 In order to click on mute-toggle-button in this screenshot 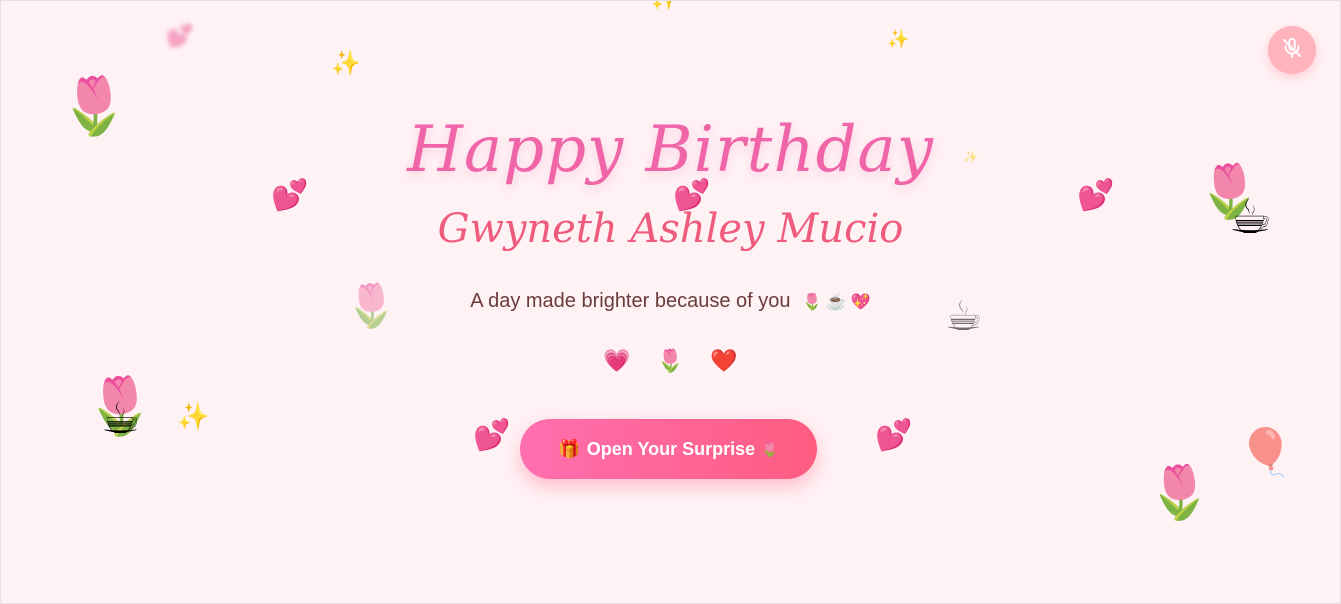, I will do `click(1292, 50)`.